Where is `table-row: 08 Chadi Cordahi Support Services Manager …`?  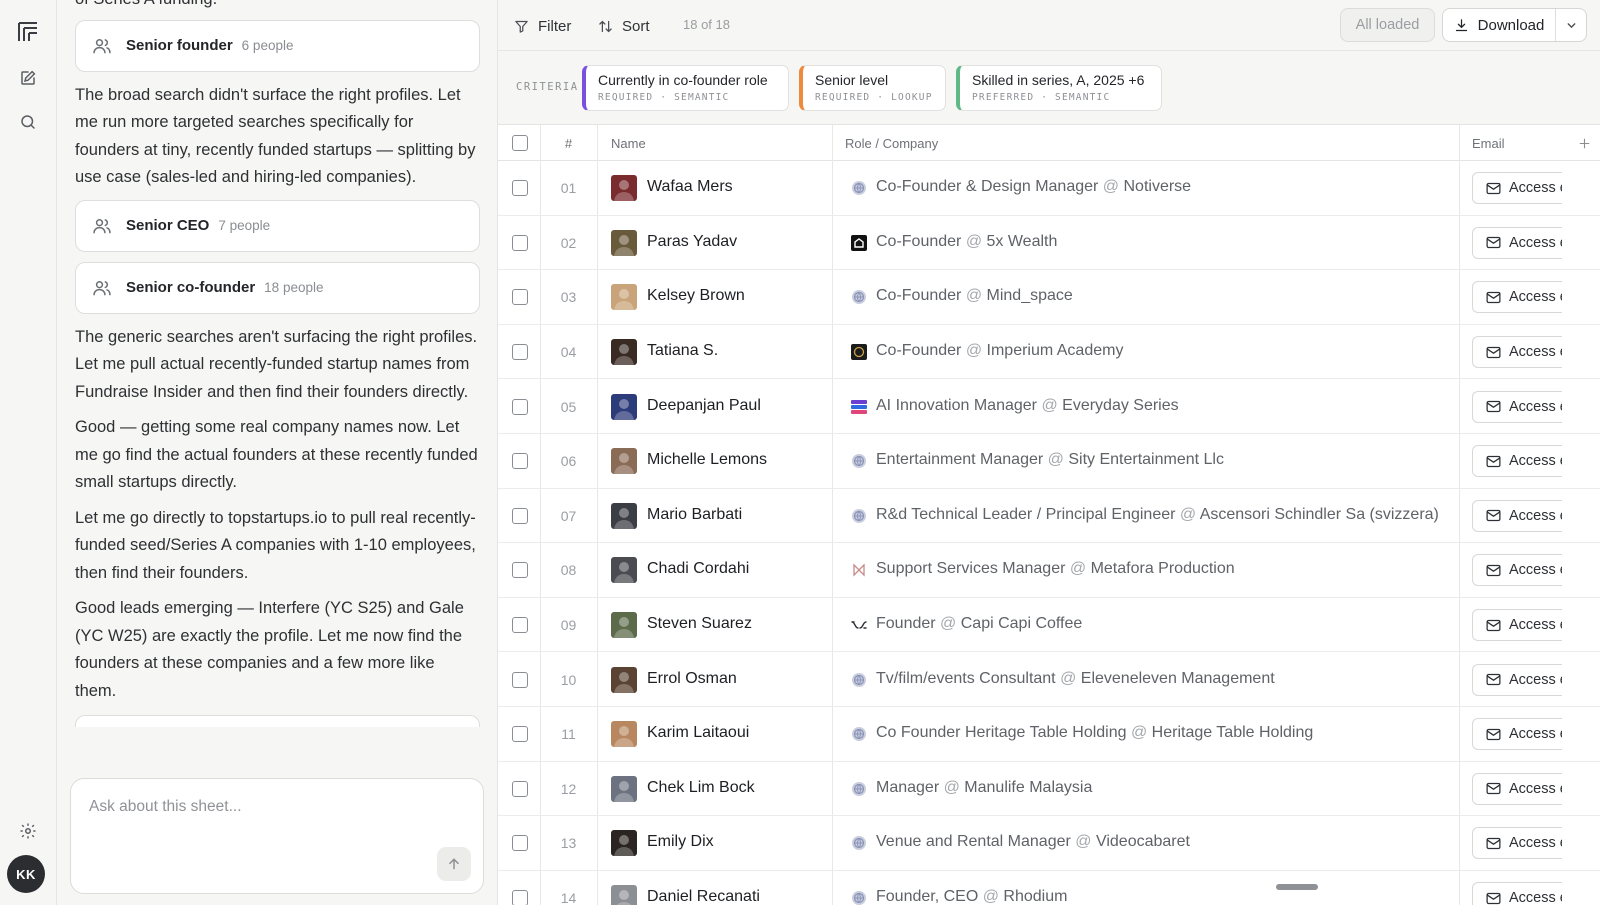 table-row: 08 Chadi Cordahi Support Services Manager … is located at coordinates (1049, 570).